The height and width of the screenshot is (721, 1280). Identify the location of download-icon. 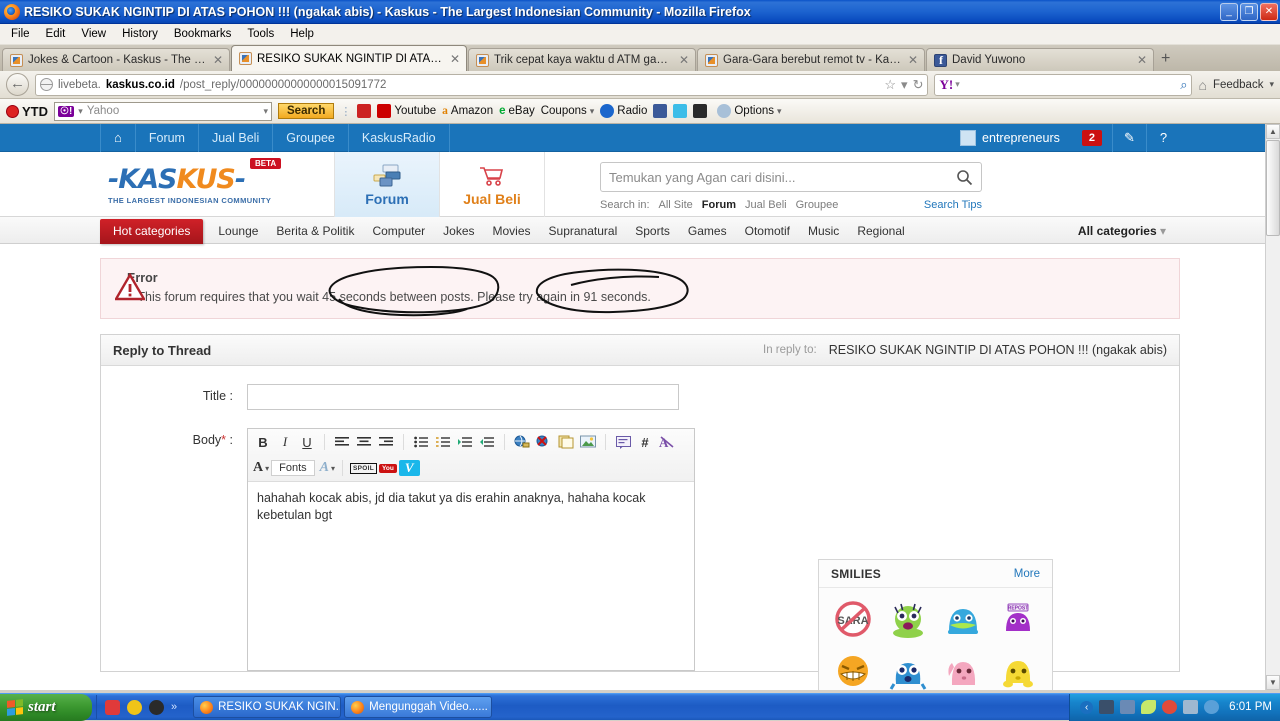
(364, 111).